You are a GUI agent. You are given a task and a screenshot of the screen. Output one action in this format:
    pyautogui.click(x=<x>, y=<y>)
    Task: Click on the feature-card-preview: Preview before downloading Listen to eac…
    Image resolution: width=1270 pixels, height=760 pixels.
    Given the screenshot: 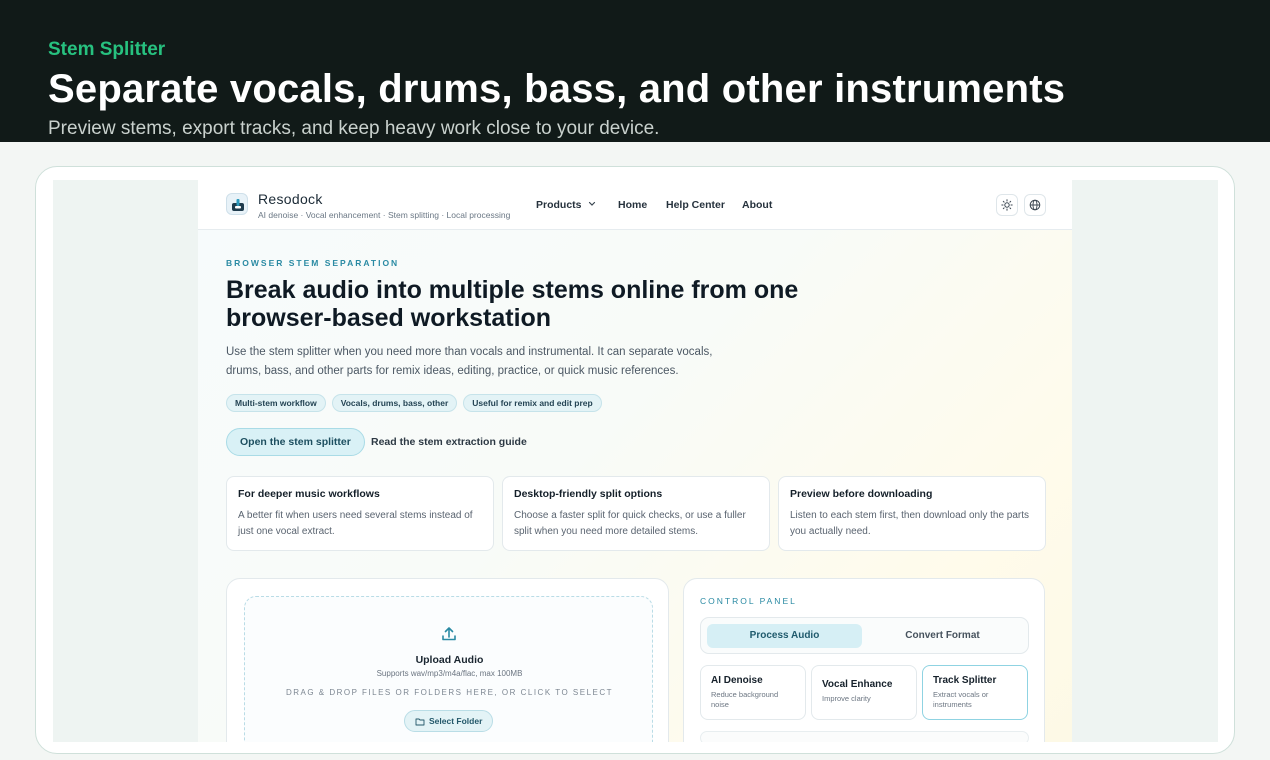 What is the action you would take?
    pyautogui.click(x=912, y=513)
    